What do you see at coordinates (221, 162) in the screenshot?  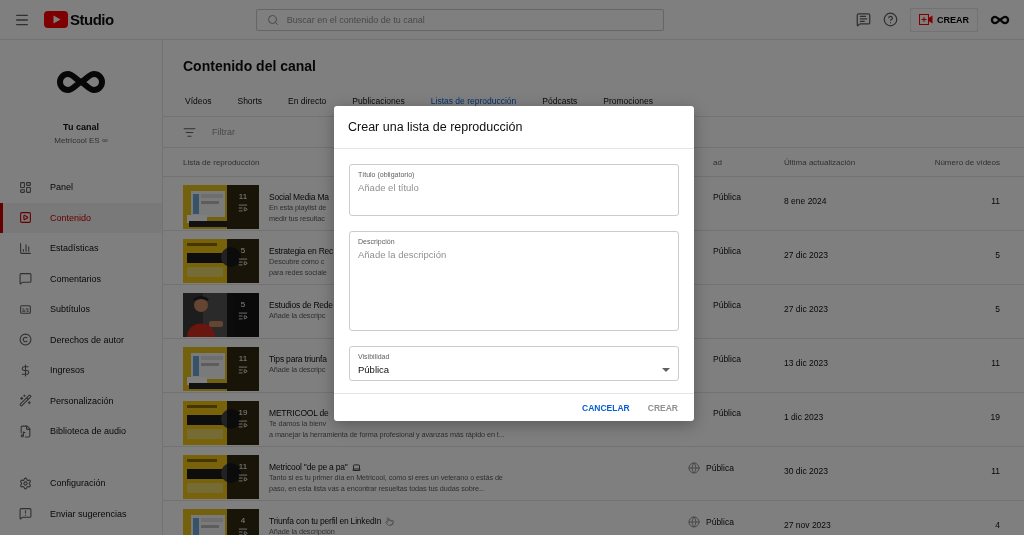 I see `column-header: Lista de reproducción` at bounding box center [221, 162].